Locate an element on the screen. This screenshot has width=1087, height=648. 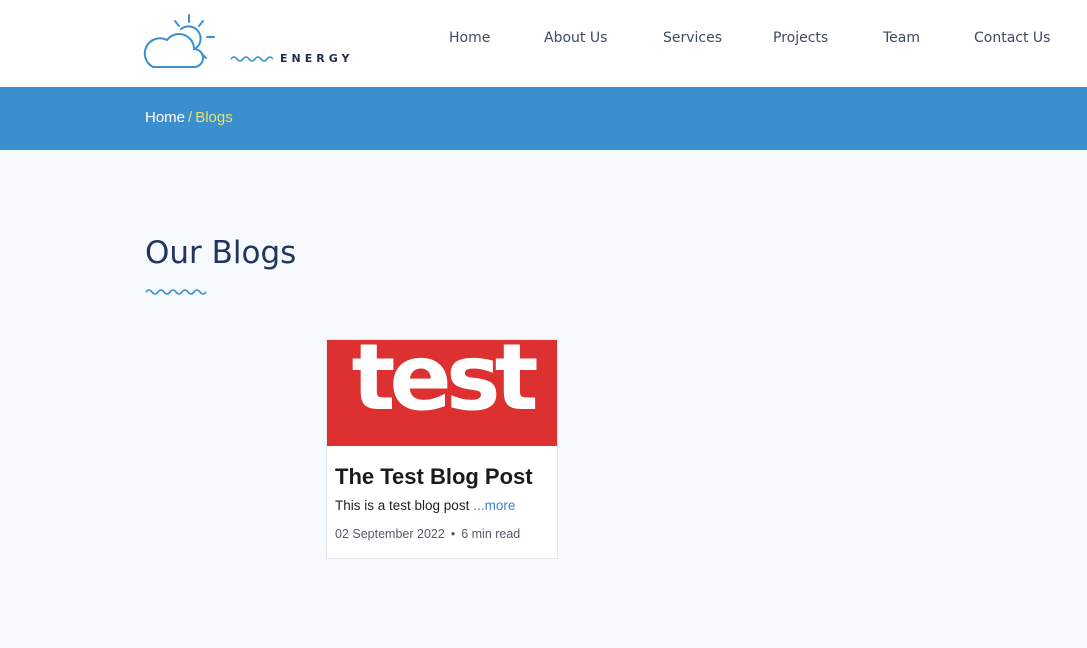
breadcrumb-bar: Home / Blogs is located at coordinates (543, 118).